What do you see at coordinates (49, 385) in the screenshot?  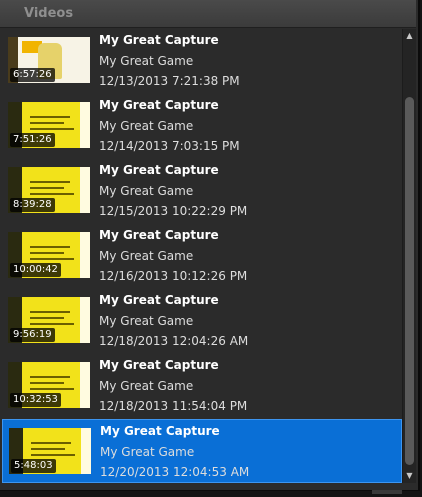 I see `video-thumbnail: 10:32:53` at bounding box center [49, 385].